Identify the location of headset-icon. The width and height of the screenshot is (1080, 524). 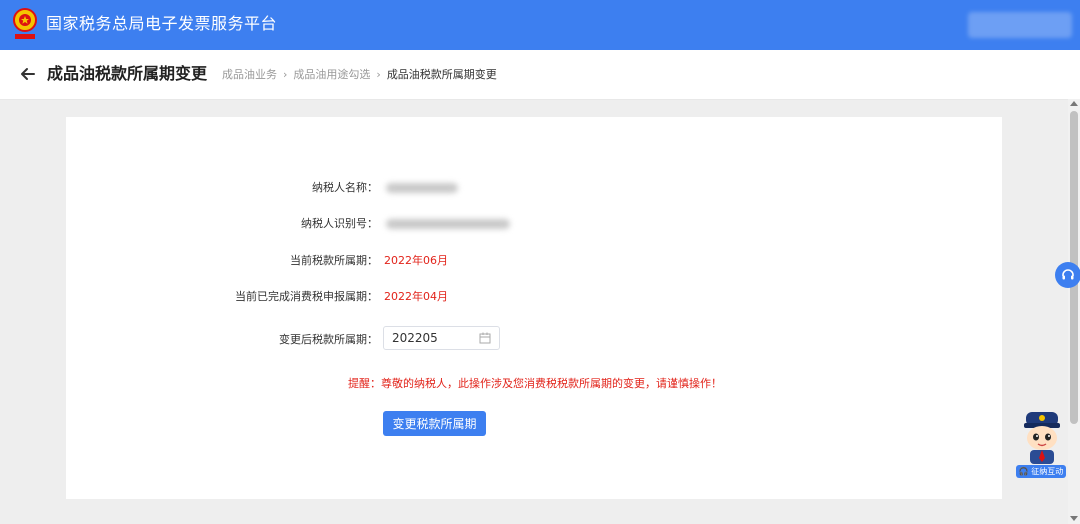
(1068, 274).